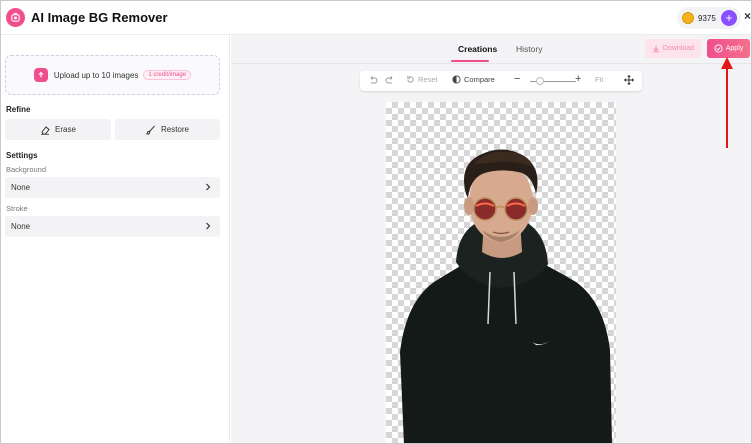 This screenshot has width=752, height=444. Describe the element at coordinates (477, 49) in the screenshot. I see `tab-creations: Creations` at that location.